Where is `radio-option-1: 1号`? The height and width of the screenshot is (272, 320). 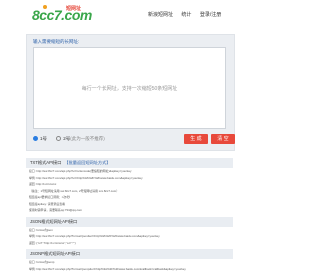 radio-option-1: 1号 is located at coordinates (40, 138).